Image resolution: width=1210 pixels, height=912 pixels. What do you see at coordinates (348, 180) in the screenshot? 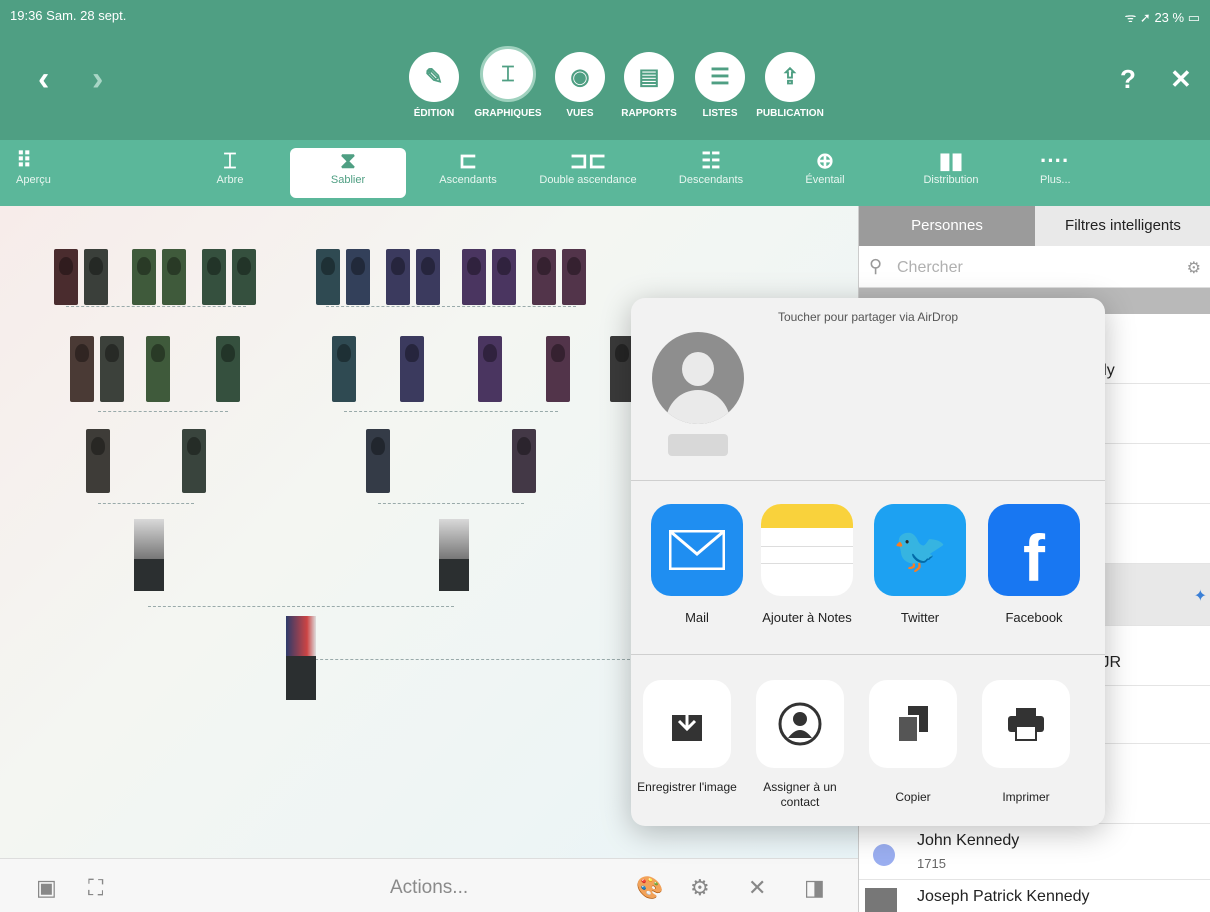
I see `tab-label: Sablier` at bounding box center [348, 180].